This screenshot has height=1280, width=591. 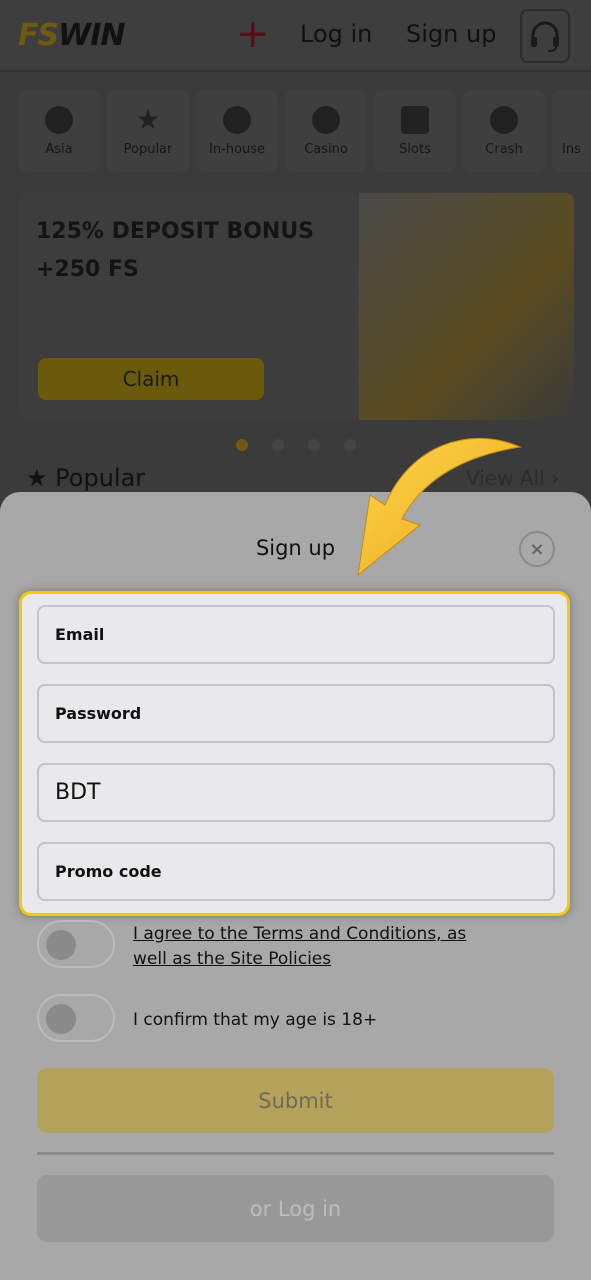 I want to click on category-asia: Asia, so click(x=59, y=131).